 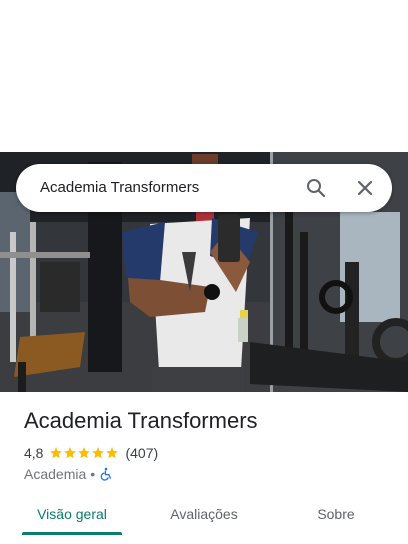 I want to click on rating-row: 4,8 (407), so click(x=91, y=453).